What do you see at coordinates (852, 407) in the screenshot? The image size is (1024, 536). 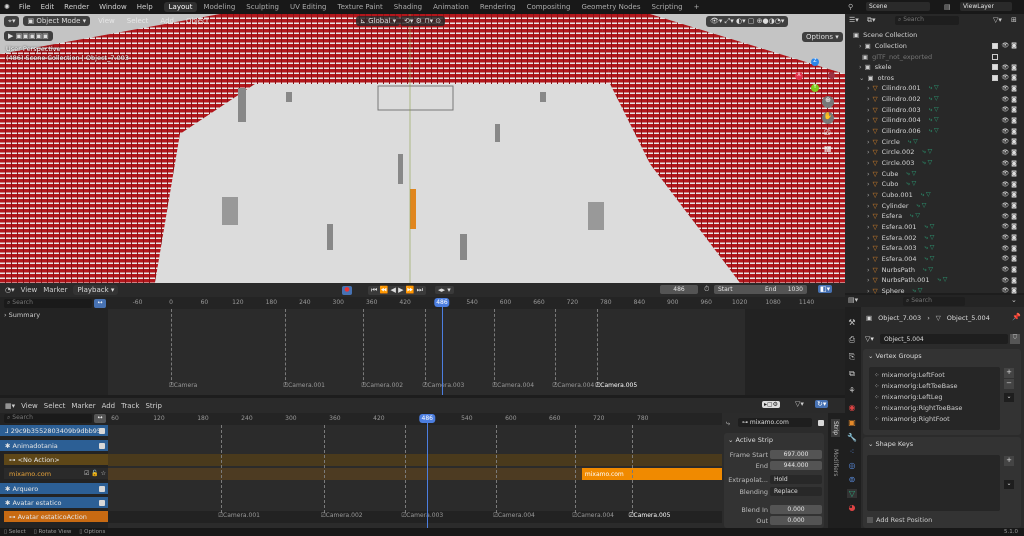 I see `world-tab-icon: ◉` at bounding box center [852, 407].